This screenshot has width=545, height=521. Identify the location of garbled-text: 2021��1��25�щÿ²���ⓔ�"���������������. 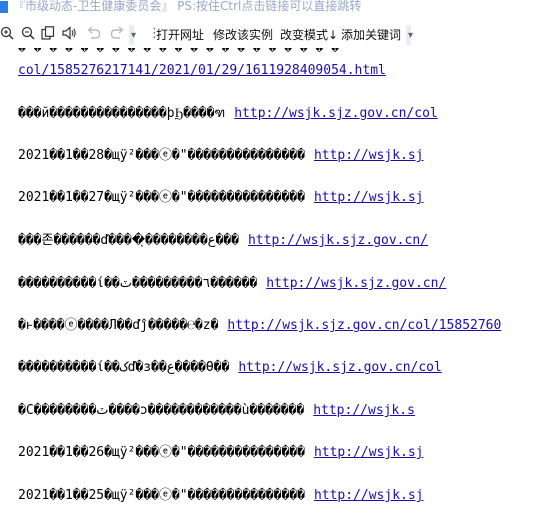
(161, 495).